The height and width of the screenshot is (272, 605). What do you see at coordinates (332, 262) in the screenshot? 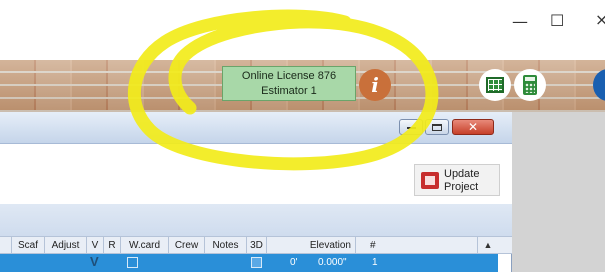
I see `elevation-inches: 0.000"` at bounding box center [332, 262].